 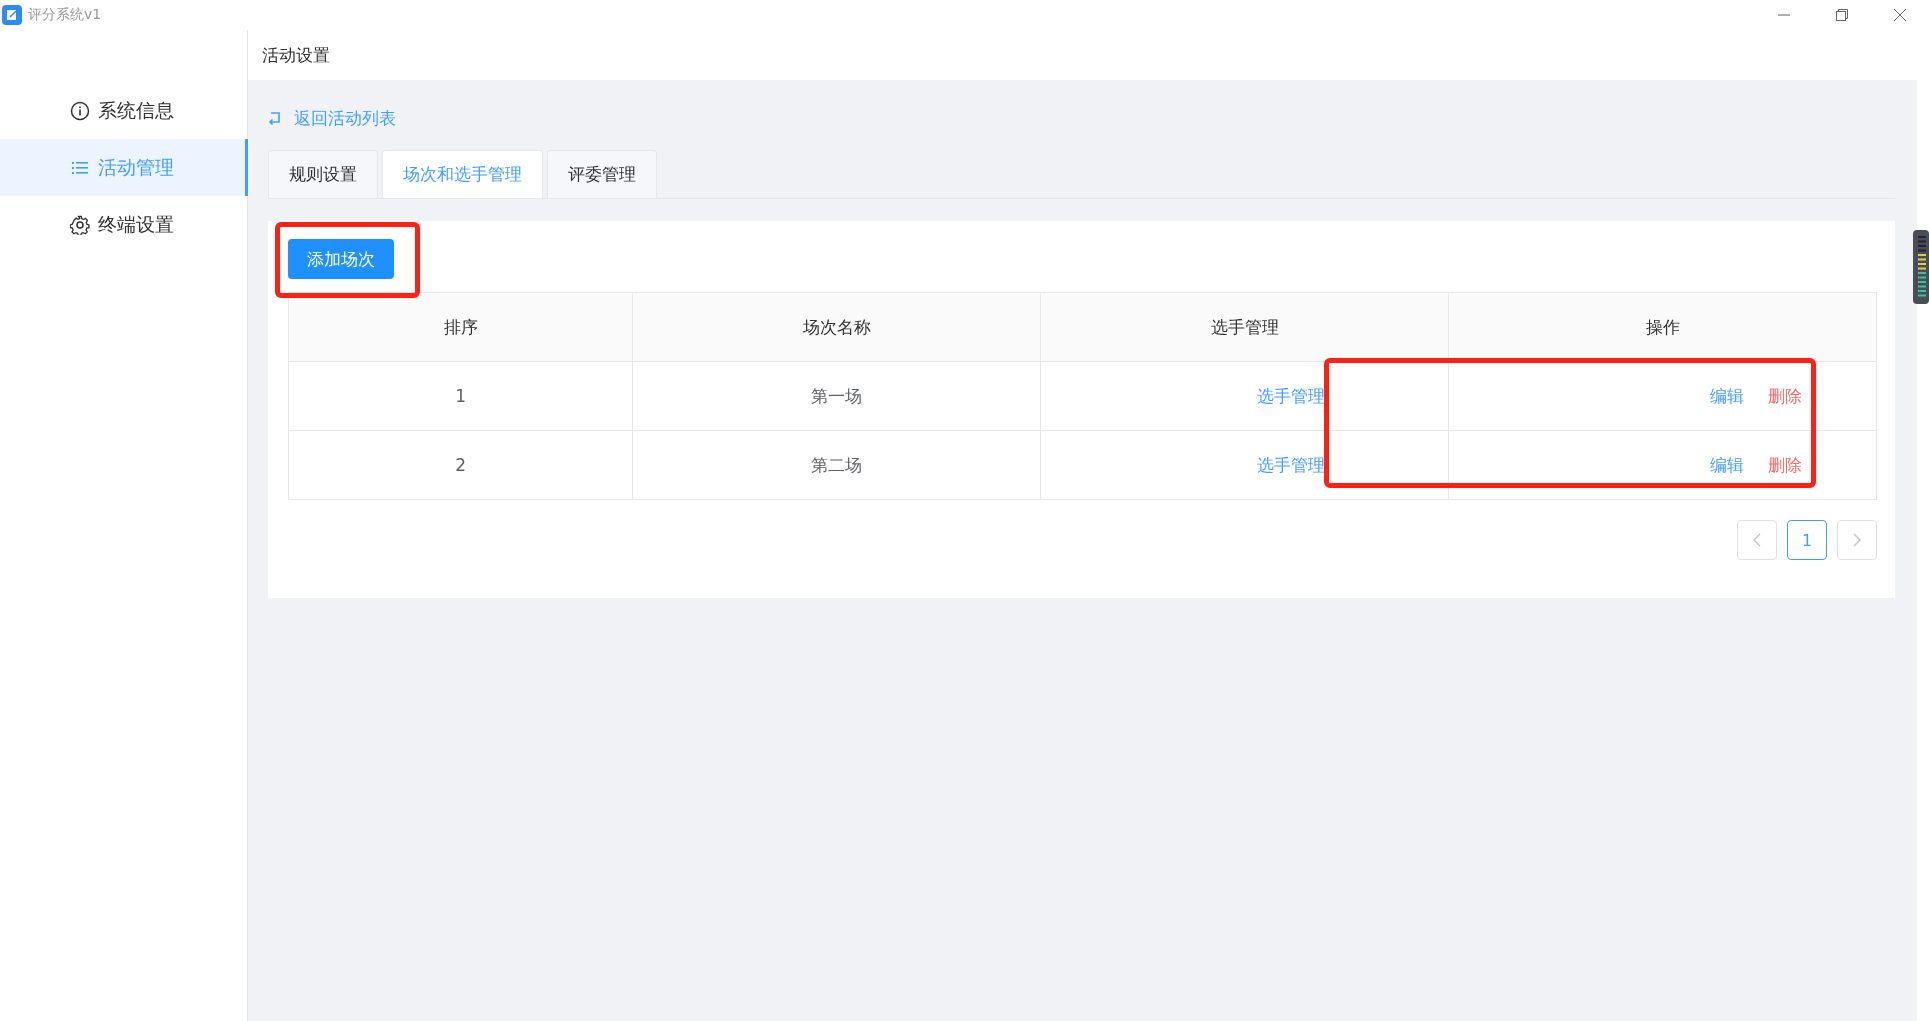 I want to click on sidebar-item: 终端设置, so click(x=124, y=224).